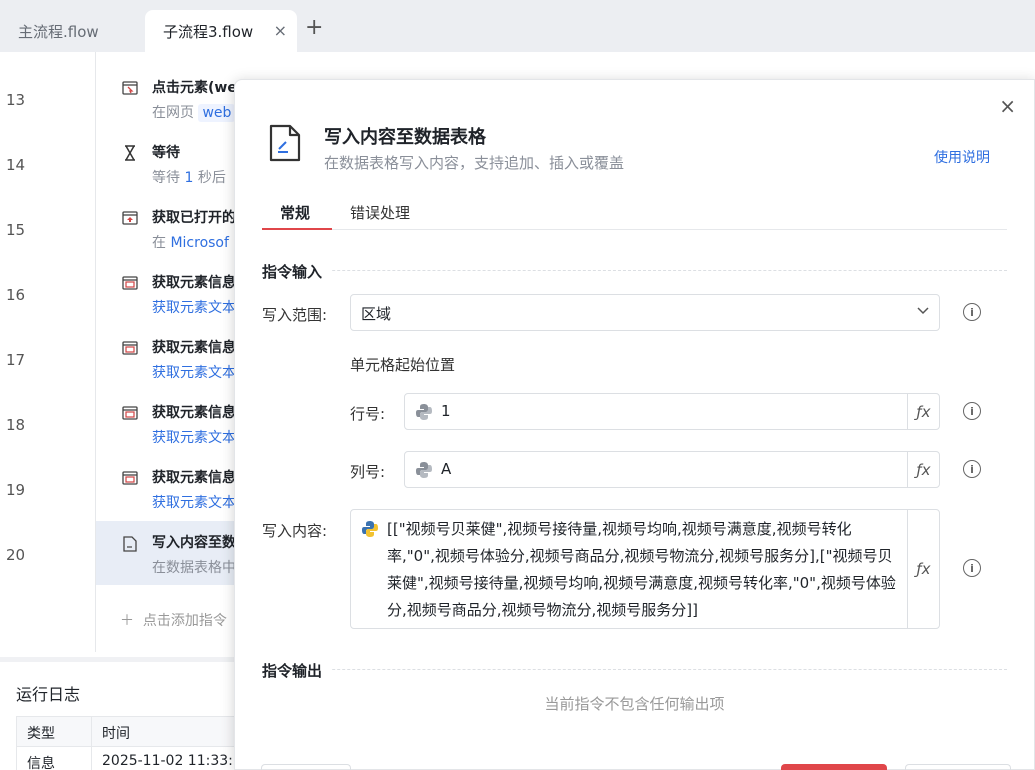 The height and width of the screenshot is (770, 1035). Describe the element at coordinates (474, 163) in the screenshot. I see `dialog-subtitle: 在数据表格写入内容，支持追加、插入或覆盖` at that location.